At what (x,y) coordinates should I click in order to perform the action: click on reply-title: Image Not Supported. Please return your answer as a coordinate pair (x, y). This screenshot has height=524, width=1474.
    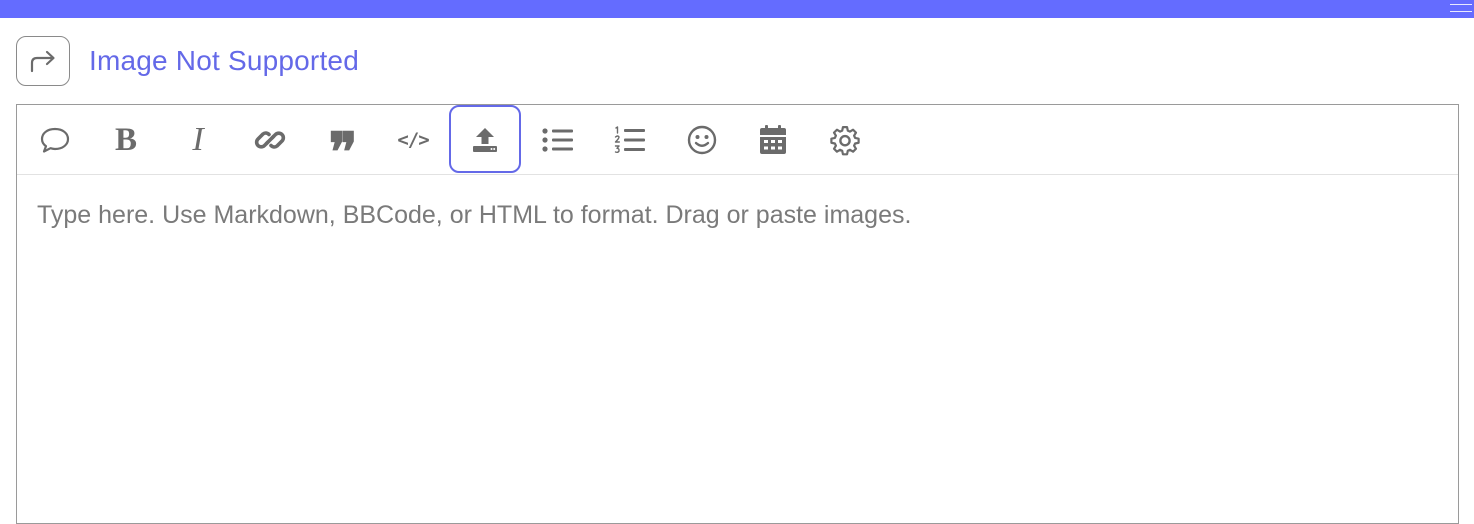
    Looking at the image, I should click on (224, 61).